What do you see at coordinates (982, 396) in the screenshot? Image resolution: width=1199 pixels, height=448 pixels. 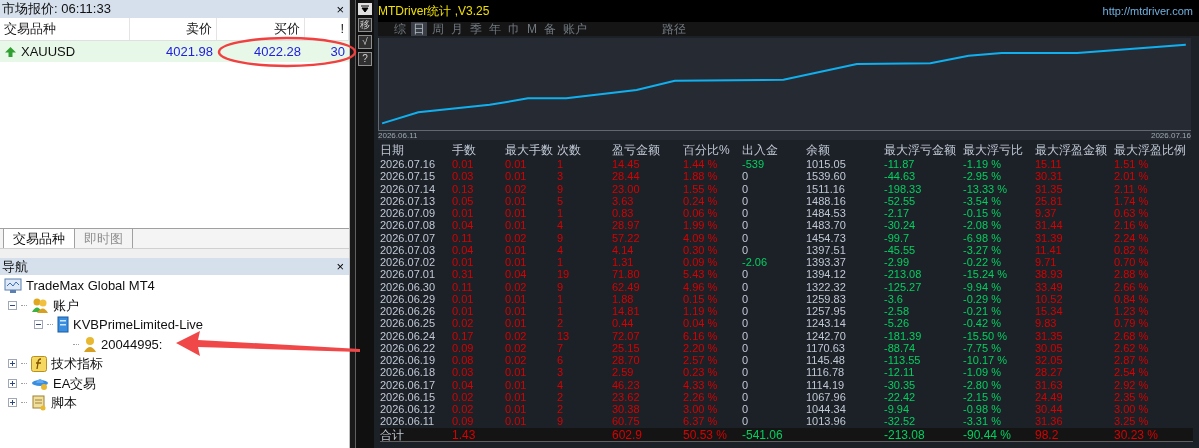 I see `table-cell-text: -2.15 %` at bounding box center [982, 396].